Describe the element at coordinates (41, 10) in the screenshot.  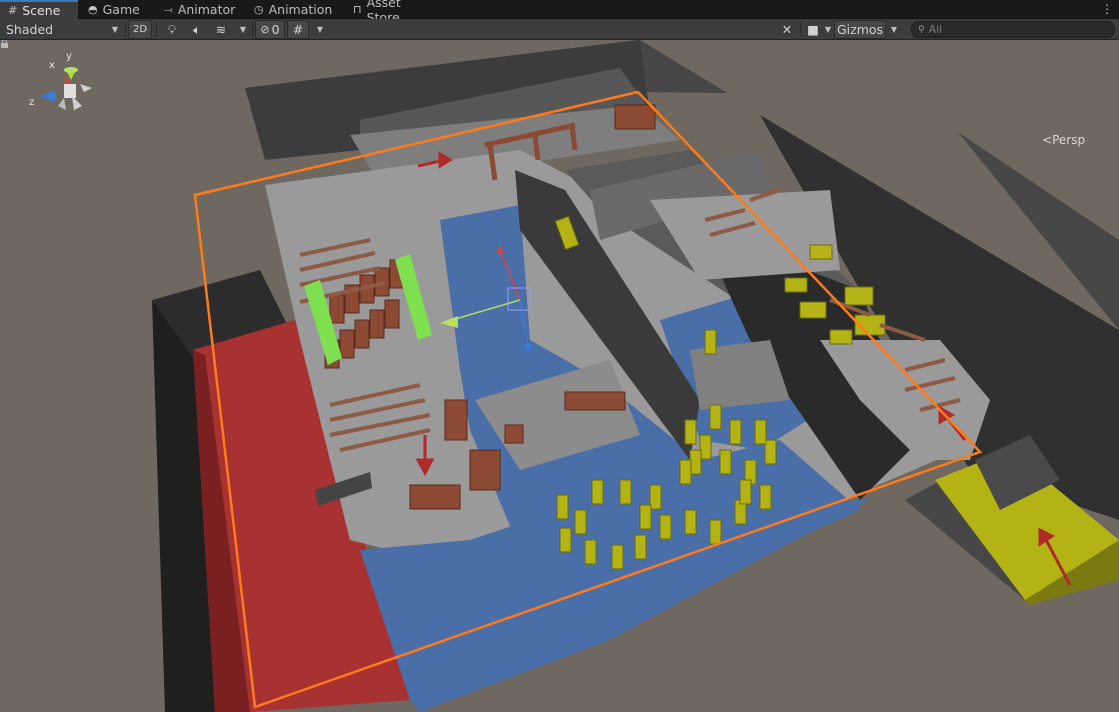
I see `tab-scene-label: Scene` at that location.